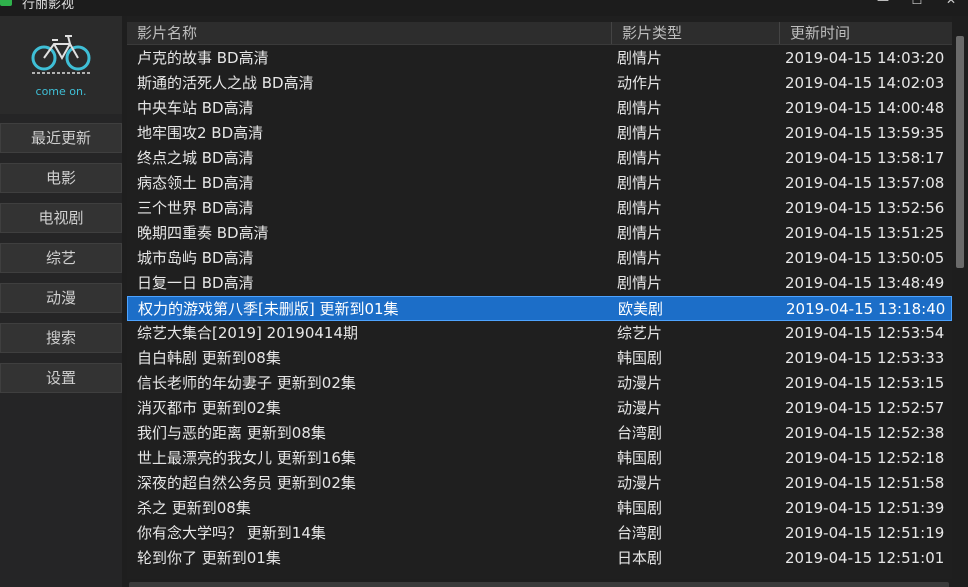 Image resolution: width=968 pixels, height=587 pixels. What do you see at coordinates (539, 458) in the screenshot?
I see `table-row: 世上最漂亮的我女儿 更新到16集 韩国剧 2019-04-15 12:52:18` at bounding box center [539, 458].